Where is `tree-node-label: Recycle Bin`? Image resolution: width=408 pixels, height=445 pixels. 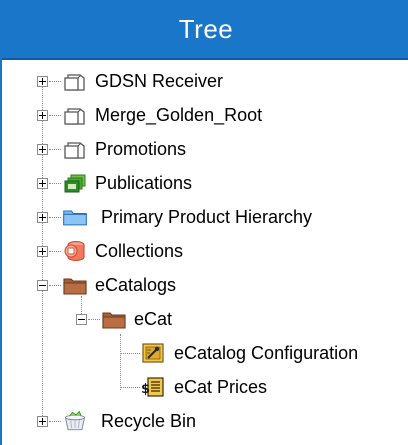
tree-node-label: Recycle Bin is located at coordinates (149, 421).